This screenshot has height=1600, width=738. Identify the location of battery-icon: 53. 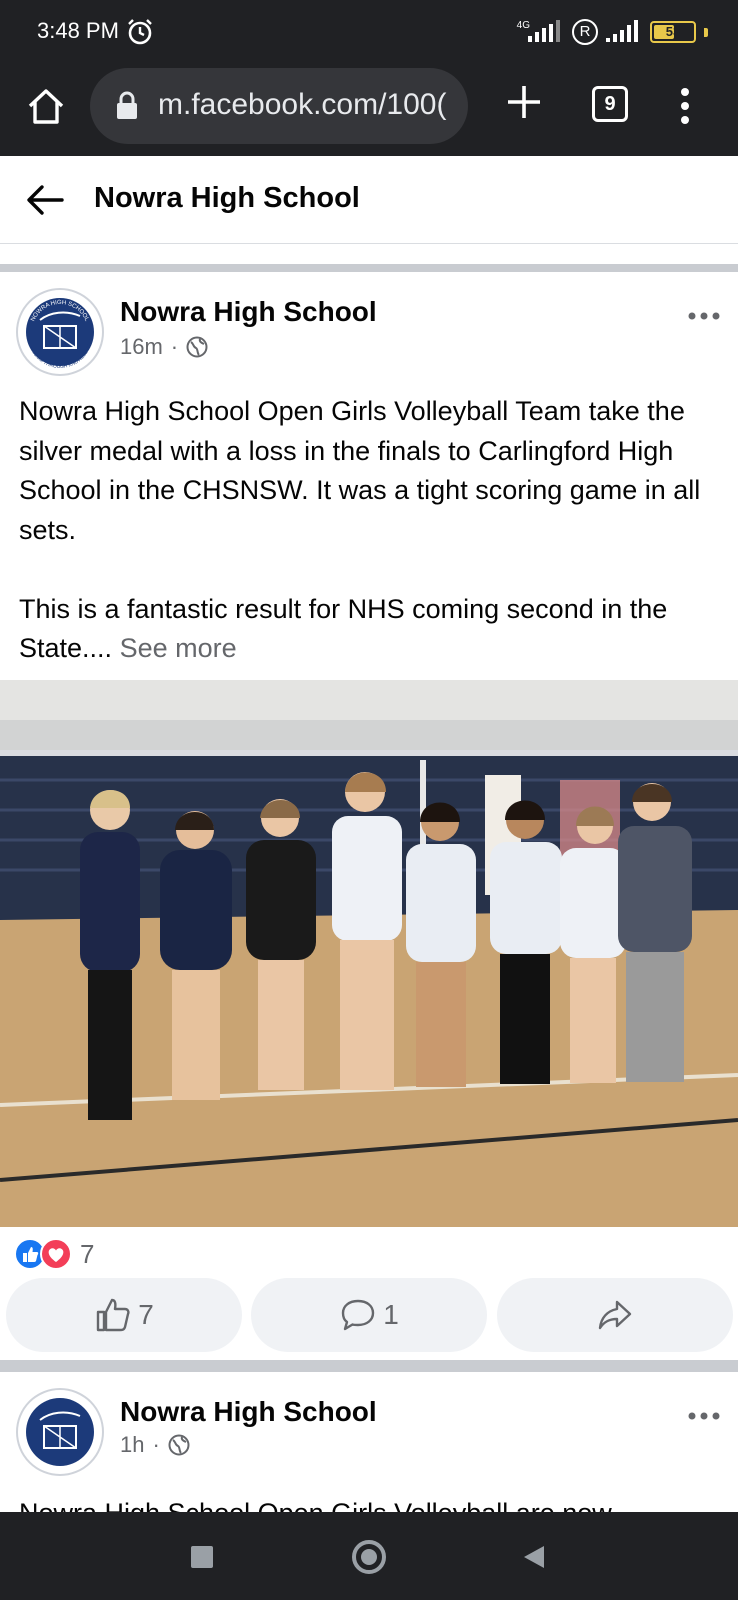
(673, 32).